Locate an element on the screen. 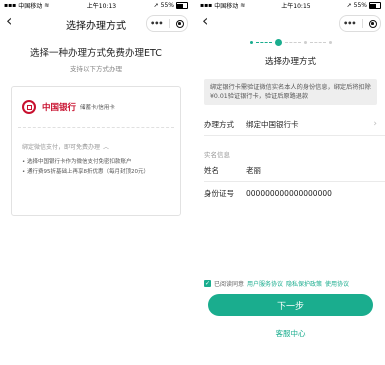 This screenshot has width=385, height=365. nav-bar: ‹ ••• is located at coordinates (290, 22).